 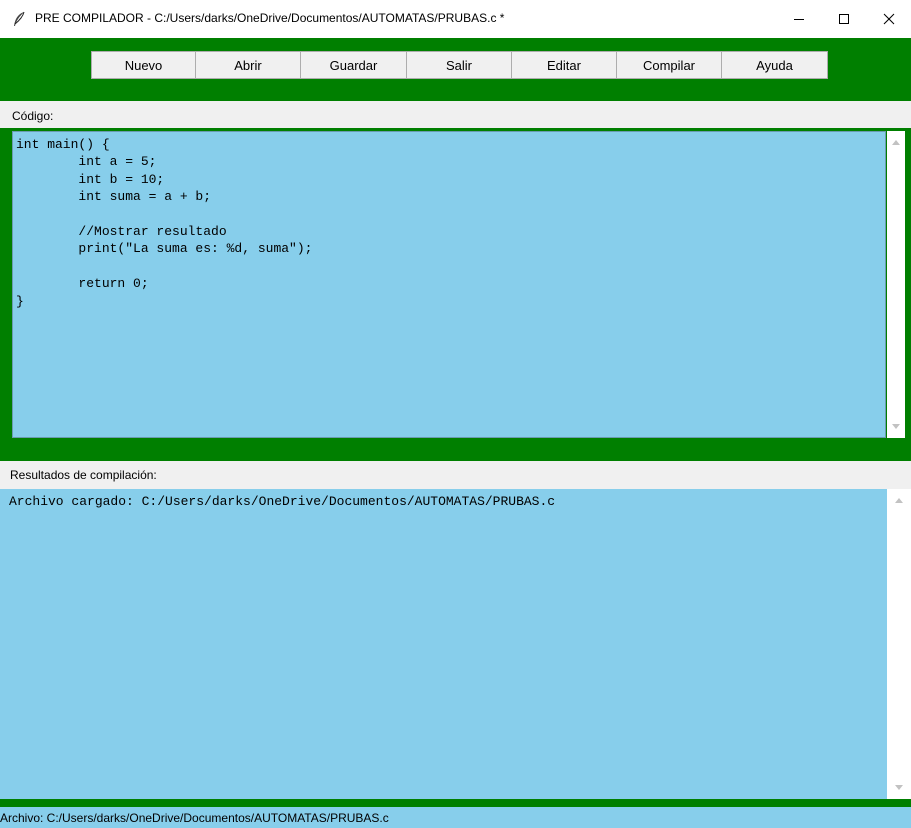 I want to click on minimize-button, so click(x=798, y=19).